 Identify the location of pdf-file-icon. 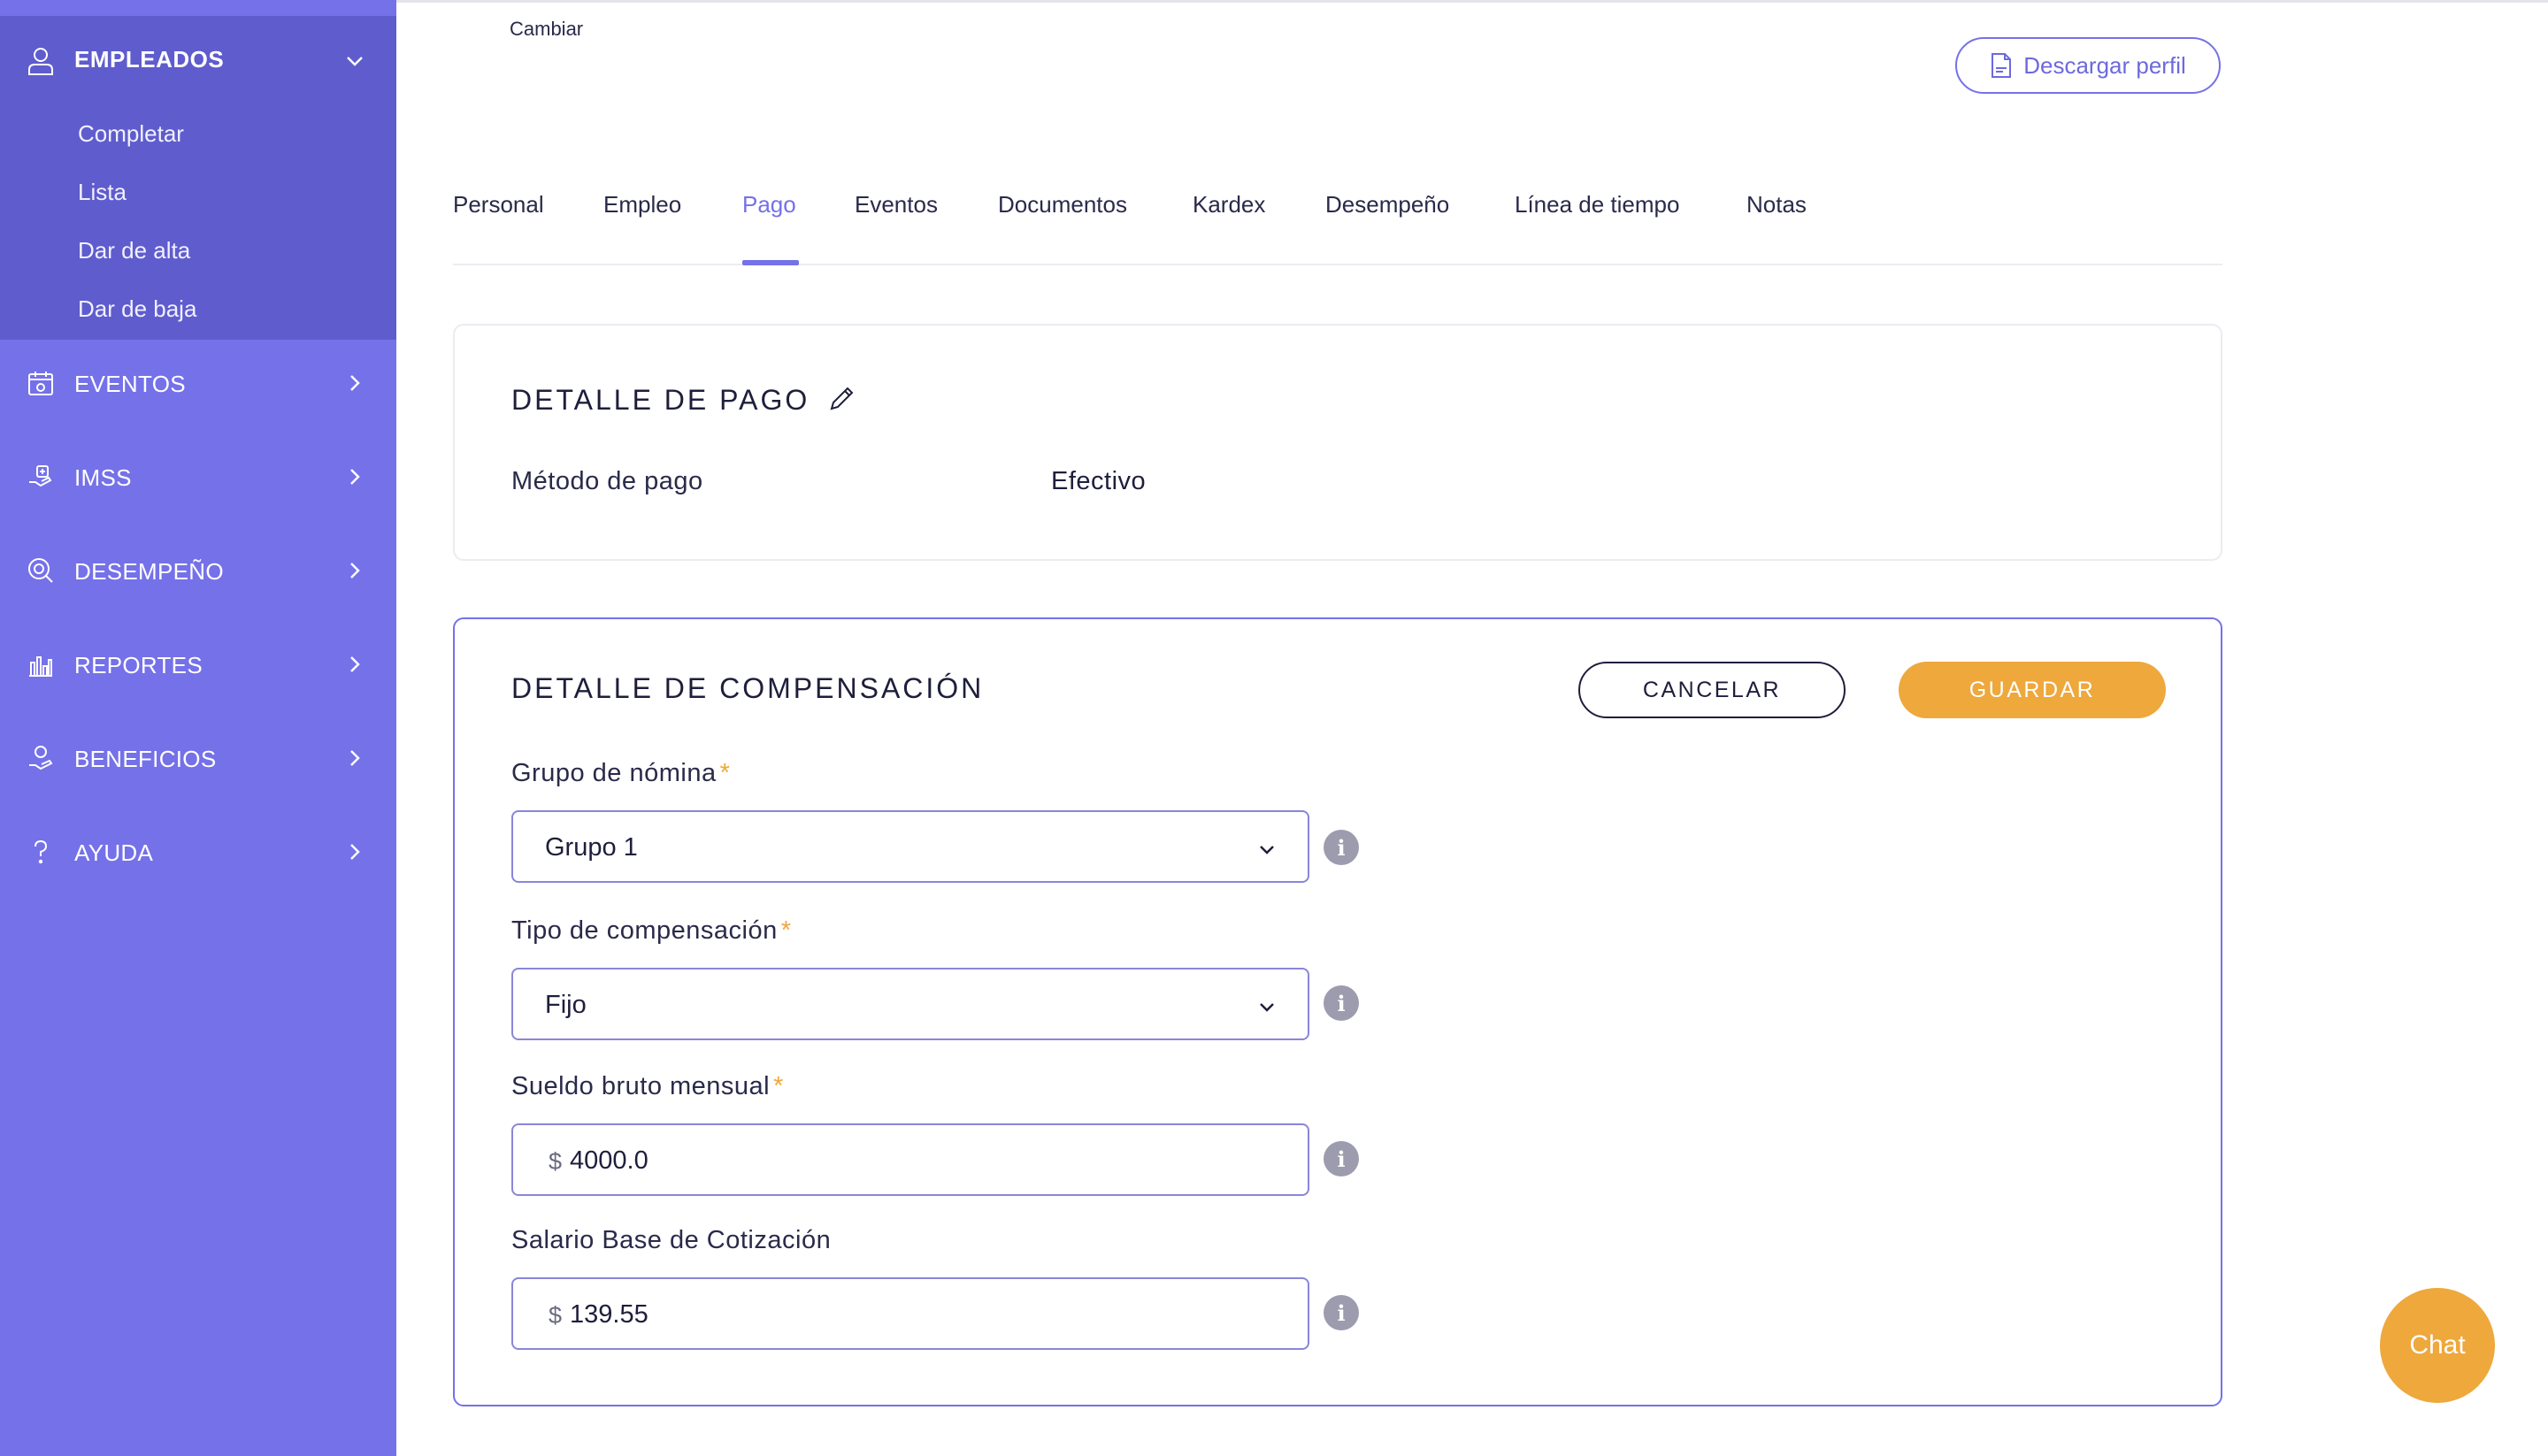
(2002, 65).